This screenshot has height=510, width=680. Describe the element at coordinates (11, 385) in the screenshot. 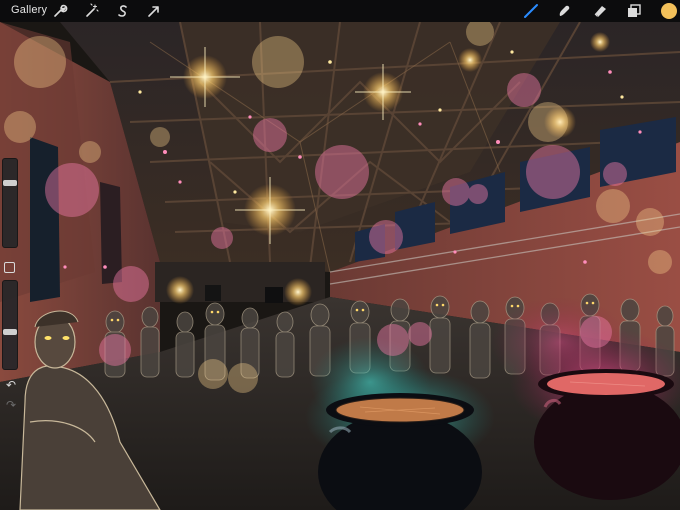

I see `undo-icon: ↶` at that location.